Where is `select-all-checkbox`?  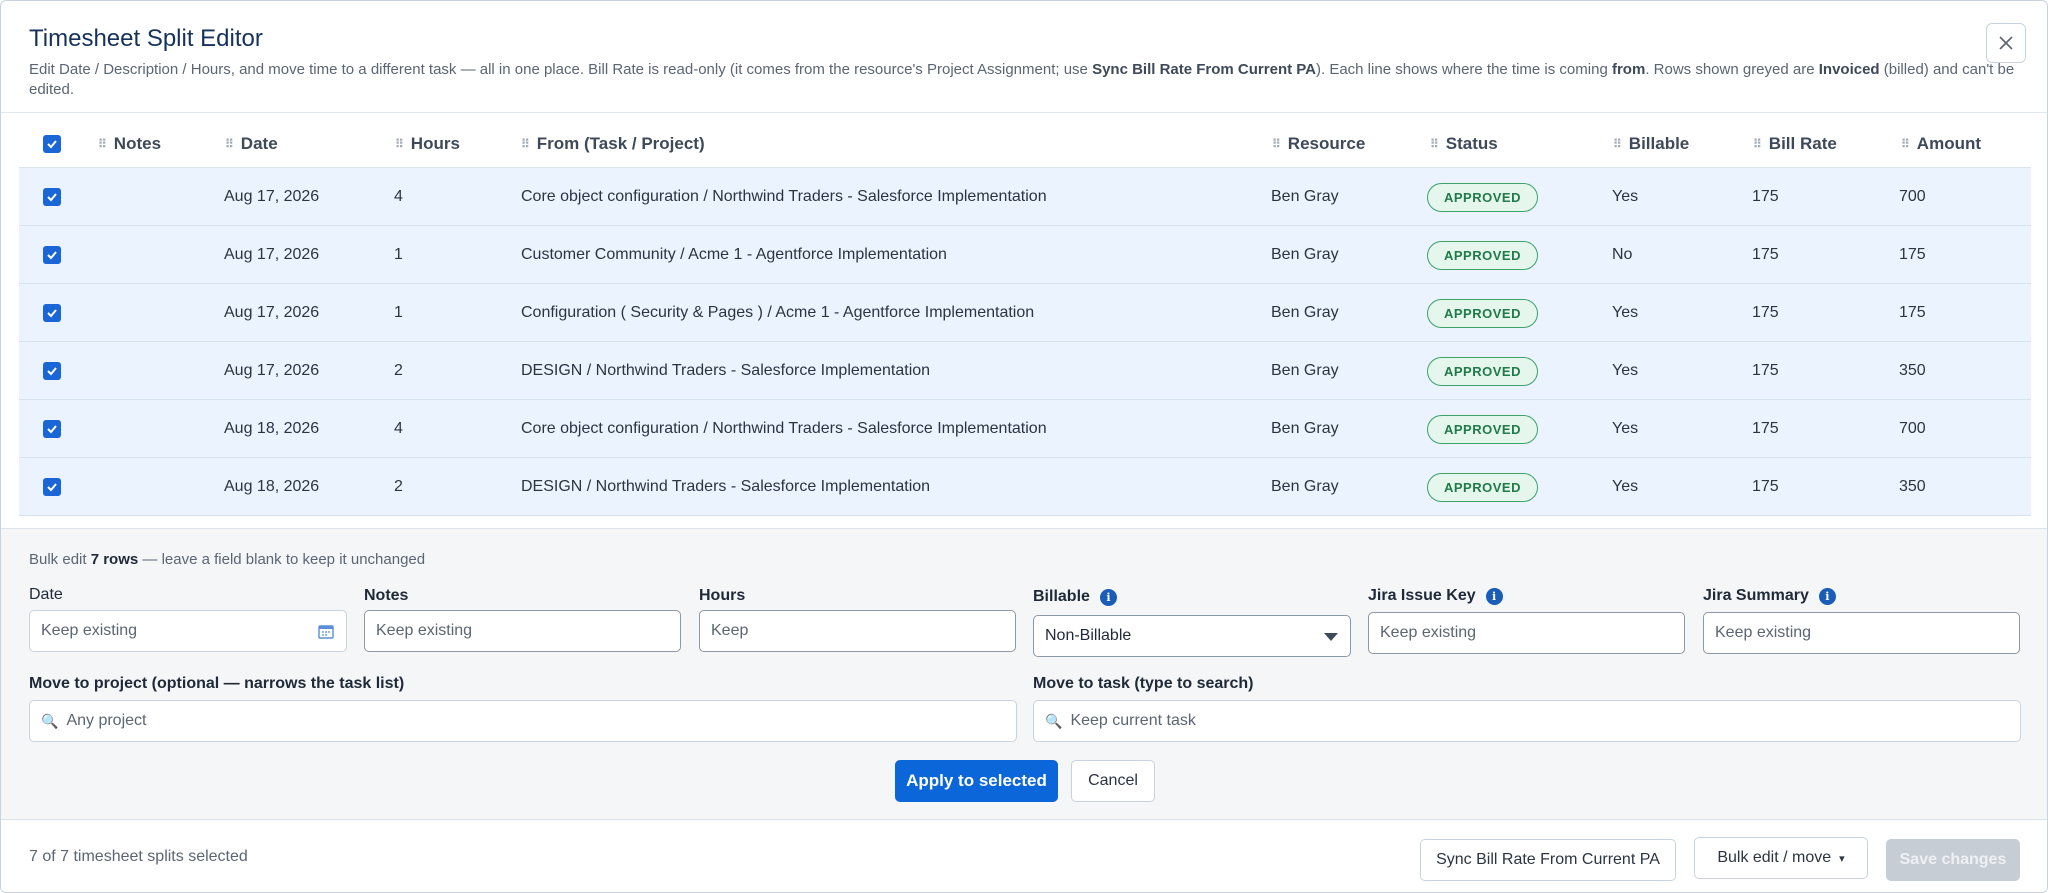
select-all-checkbox is located at coordinates (52, 144).